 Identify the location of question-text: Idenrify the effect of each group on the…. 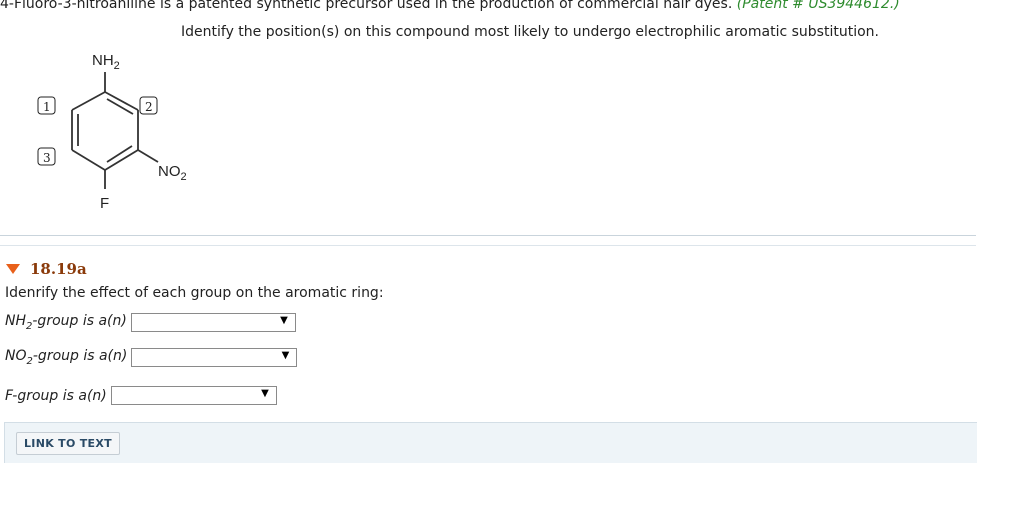
(194, 293).